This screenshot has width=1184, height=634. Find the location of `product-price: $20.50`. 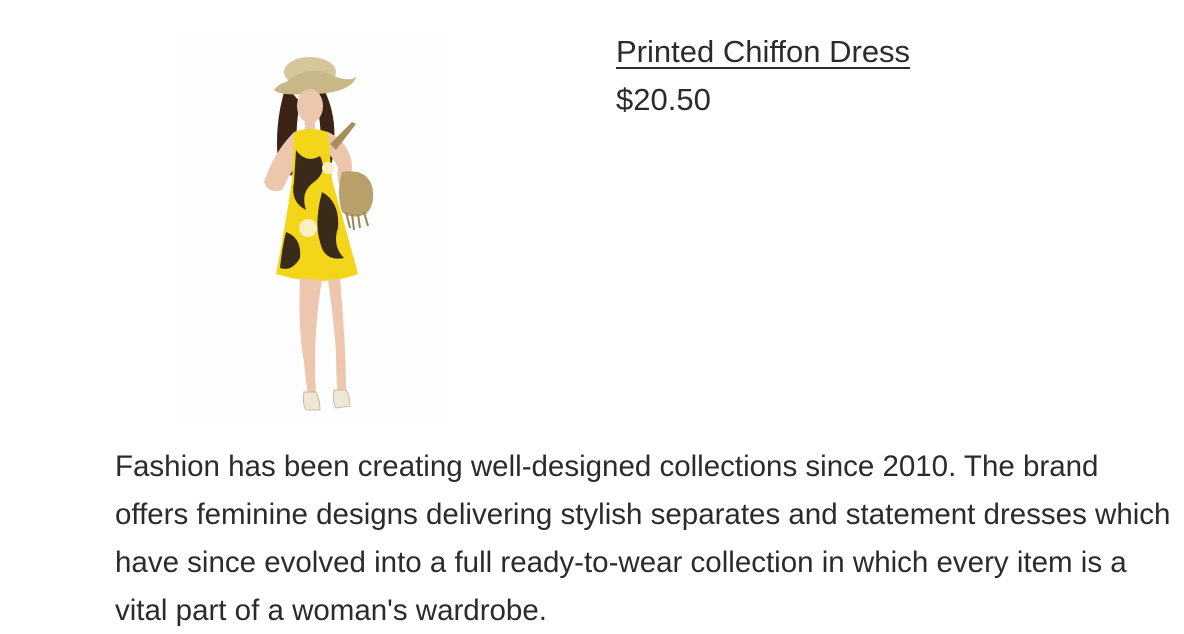

product-price: $20.50 is located at coordinates (663, 99).